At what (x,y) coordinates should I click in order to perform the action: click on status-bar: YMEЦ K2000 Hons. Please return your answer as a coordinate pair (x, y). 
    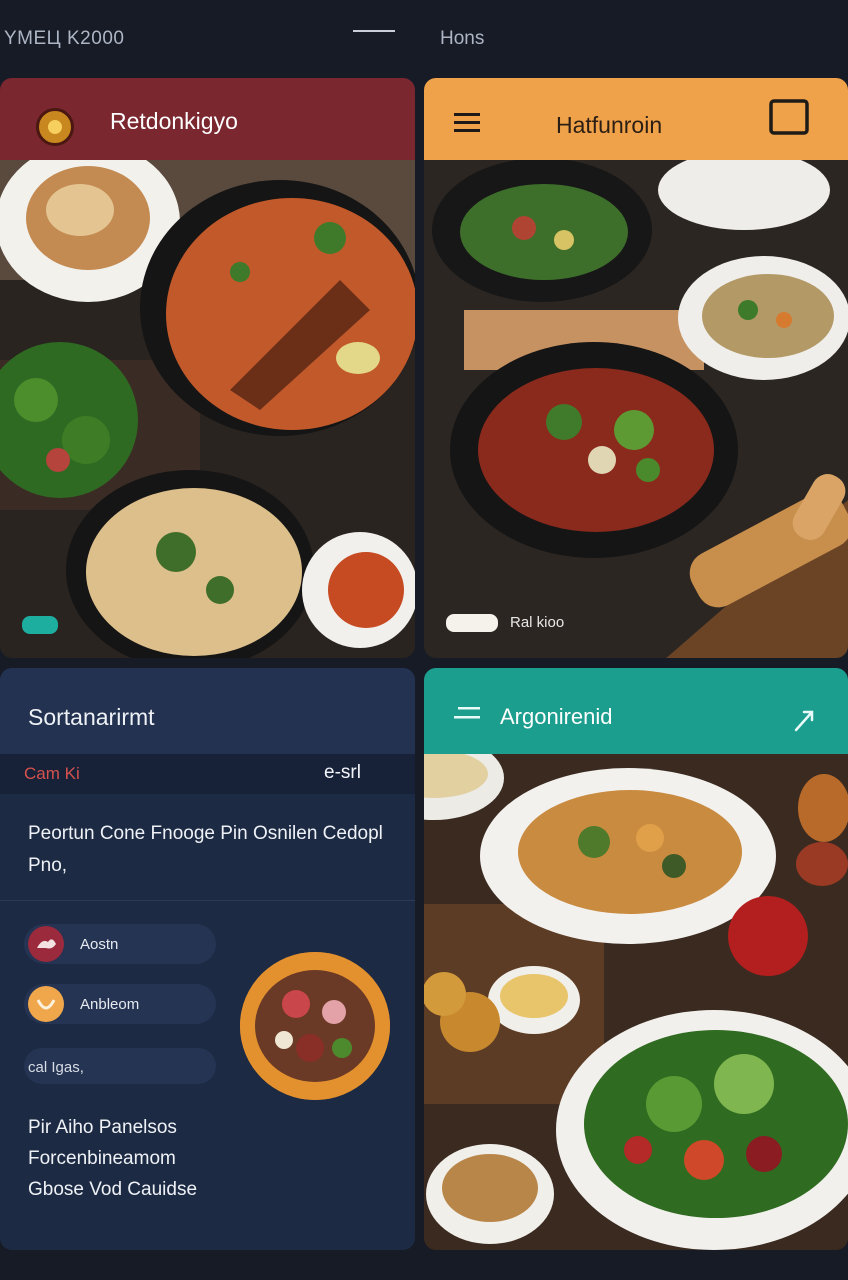
    Looking at the image, I should click on (424, 36).